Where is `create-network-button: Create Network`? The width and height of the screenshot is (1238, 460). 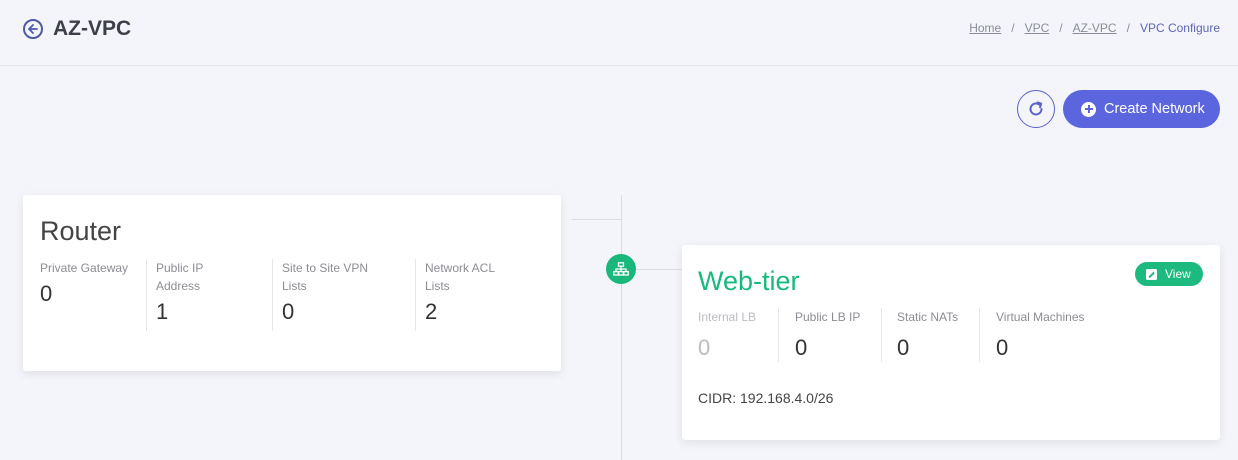 create-network-button: Create Network is located at coordinates (1141, 109).